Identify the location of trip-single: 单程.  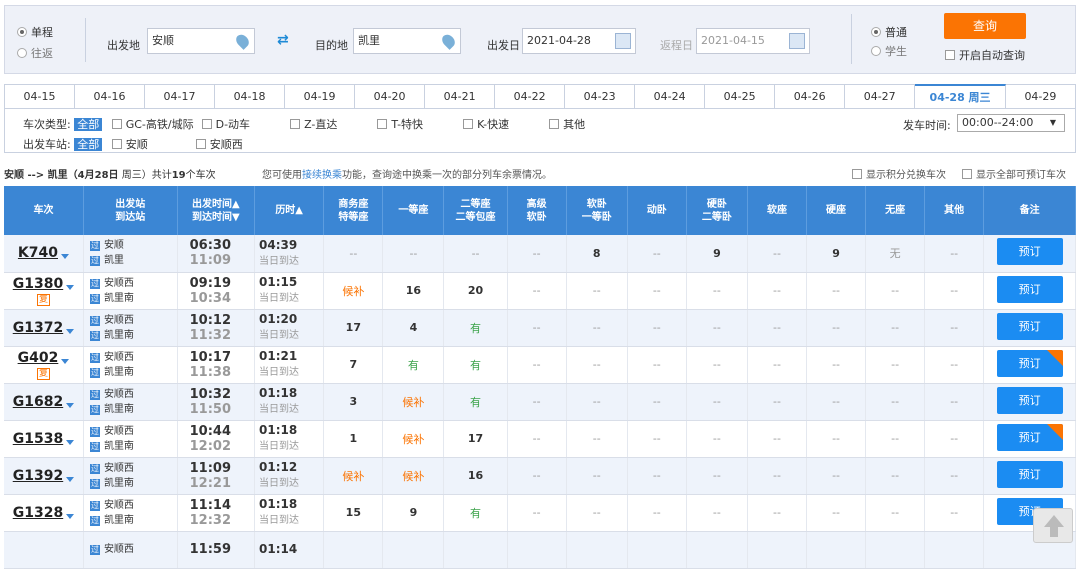
(35, 32).